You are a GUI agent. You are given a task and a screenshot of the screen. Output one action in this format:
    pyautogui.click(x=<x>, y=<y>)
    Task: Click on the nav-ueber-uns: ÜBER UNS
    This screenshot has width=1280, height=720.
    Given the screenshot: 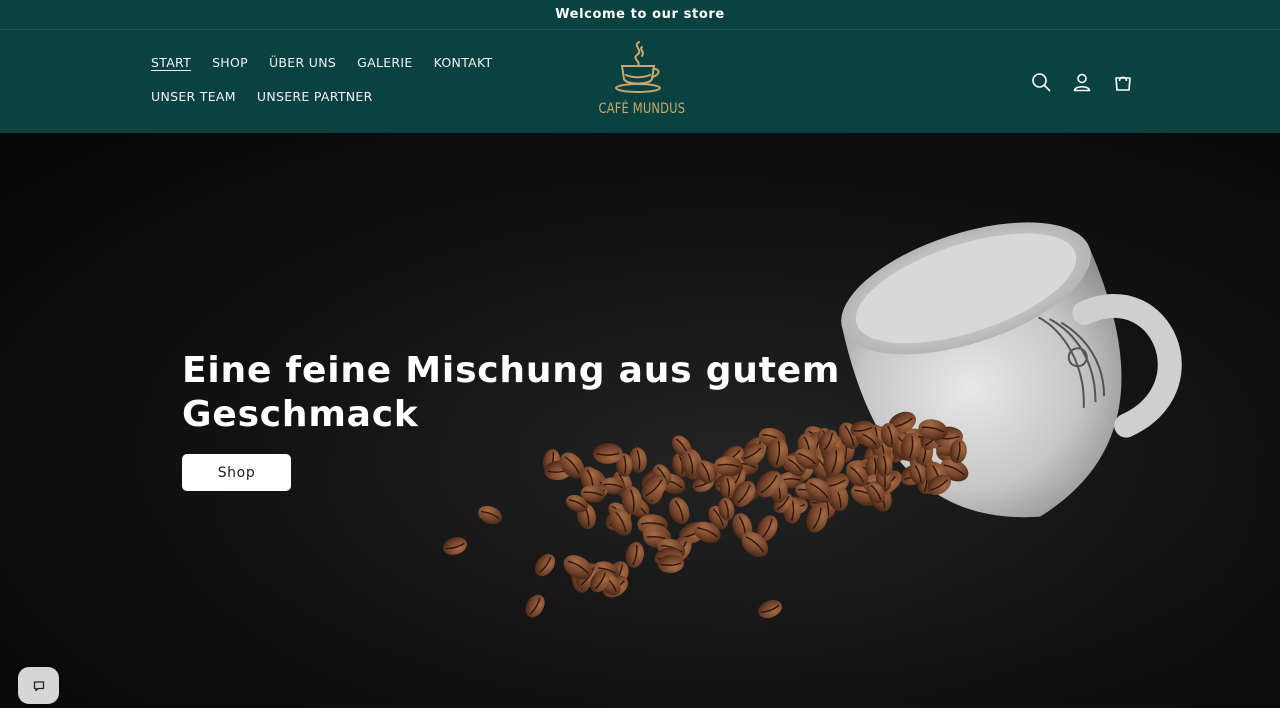 What is the action you would take?
    pyautogui.click(x=302, y=63)
    